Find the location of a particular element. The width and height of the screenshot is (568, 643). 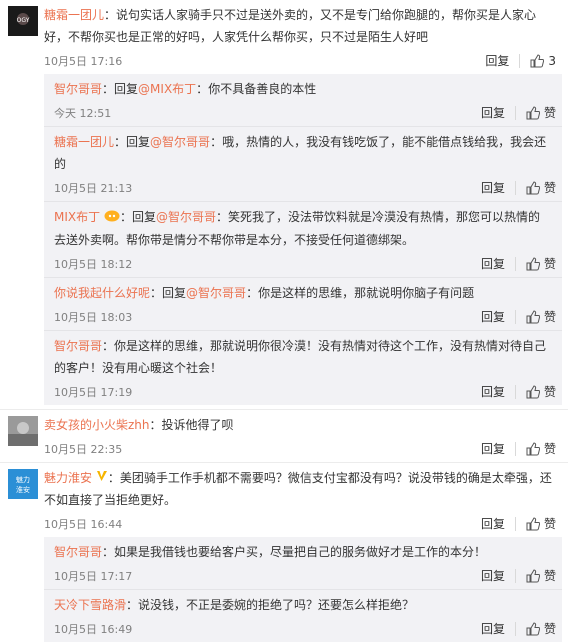

like-button: 3 is located at coordinates (543, 61).